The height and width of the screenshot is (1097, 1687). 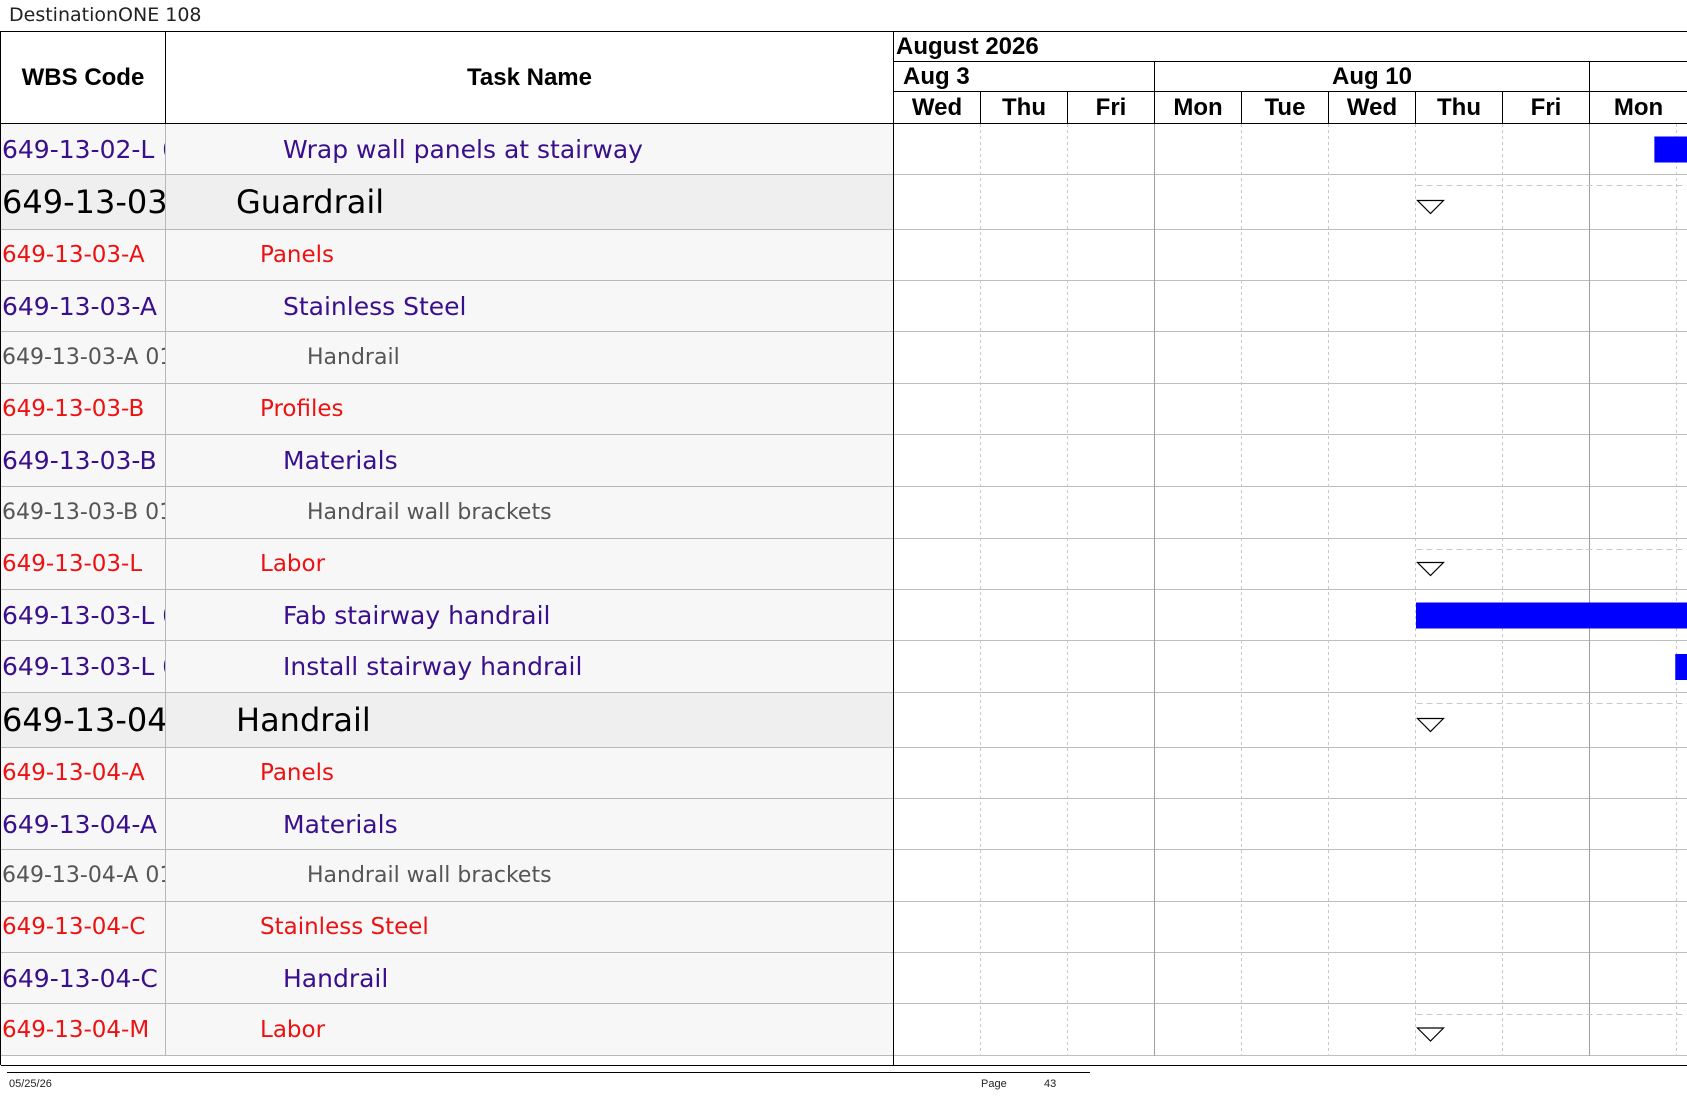 What do you see at coordinates (83, 512) in the screenshot?
I see `wbs-code-cell: 649-13-03-B 01` at bounding box center [83, 512].